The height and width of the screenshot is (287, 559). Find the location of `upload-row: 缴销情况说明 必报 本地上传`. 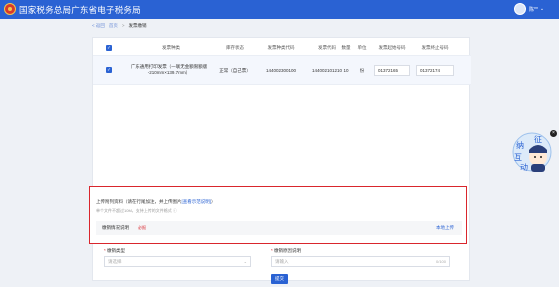

upload-row: 缴销情况说明 必报 本地上传 is located at coordinates (279, 228).